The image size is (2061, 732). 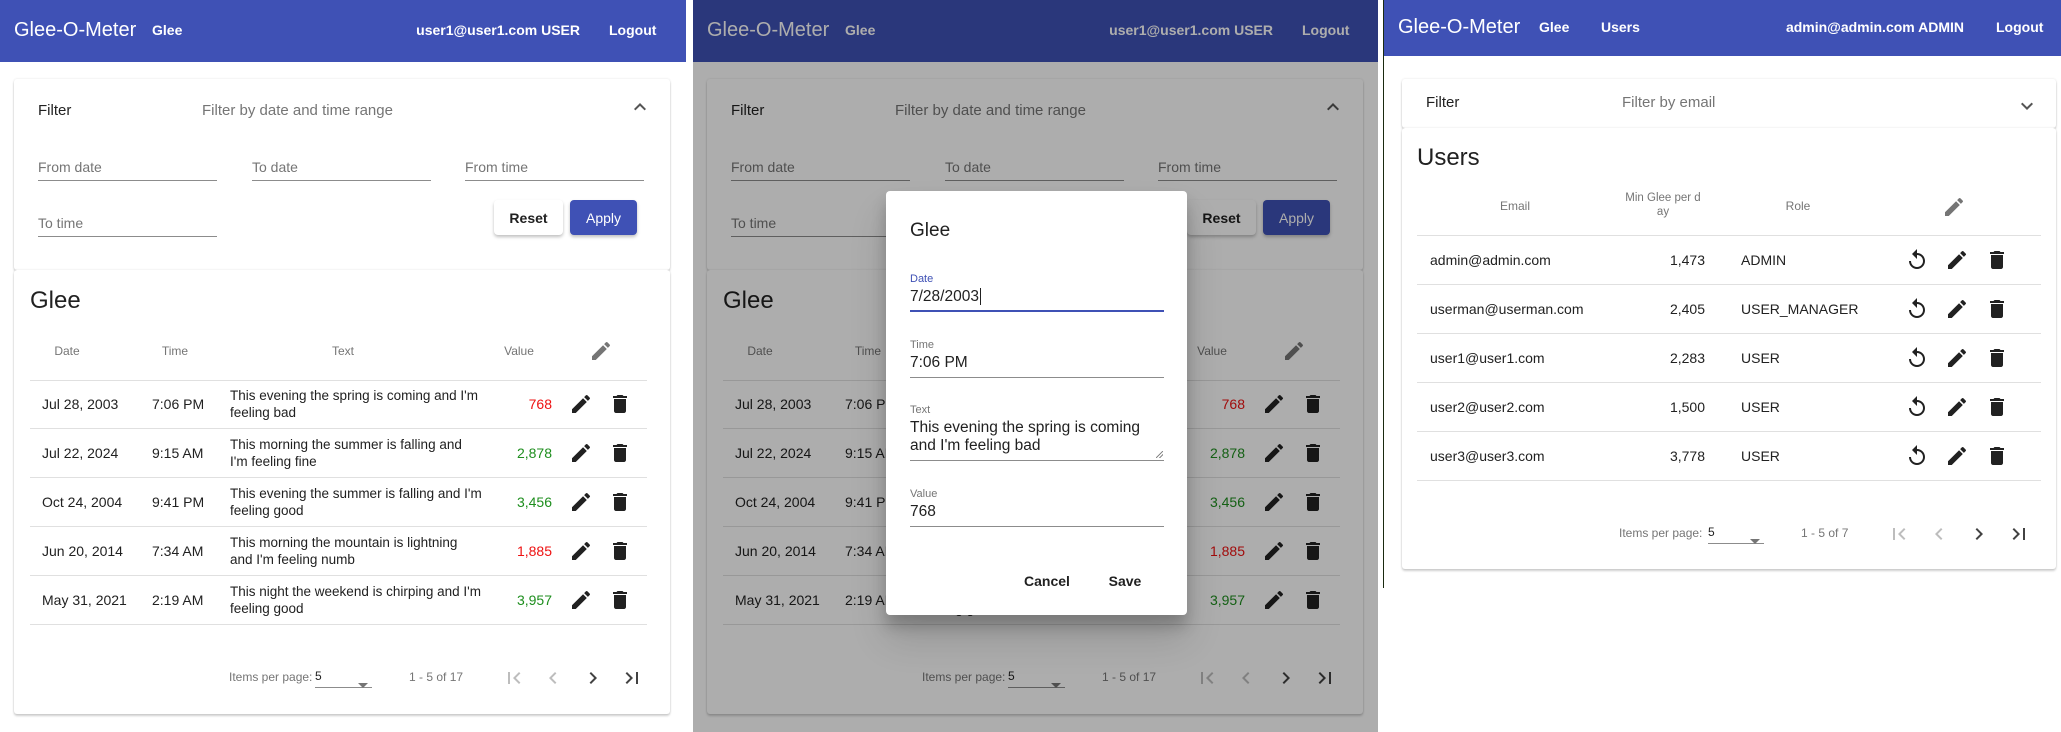 What do you see at coordinates (1729, 235) in the screenshot?
I see `header-divider` at bounding box center [1729, 235].